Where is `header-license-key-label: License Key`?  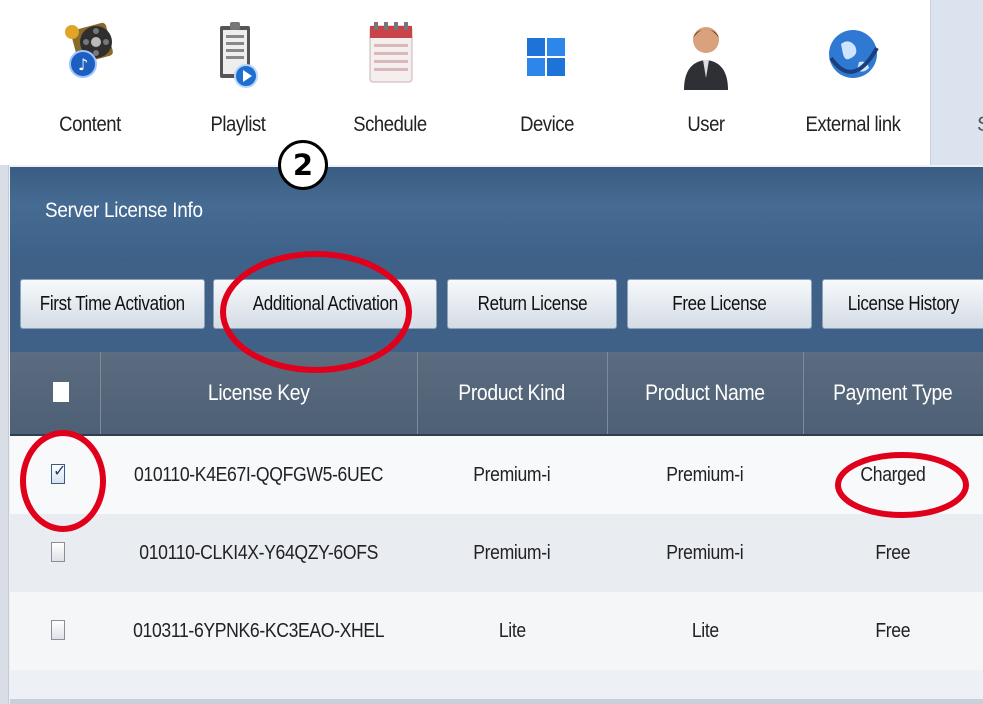
header-license-key-label: License Key is located at coordinates (258, 392).